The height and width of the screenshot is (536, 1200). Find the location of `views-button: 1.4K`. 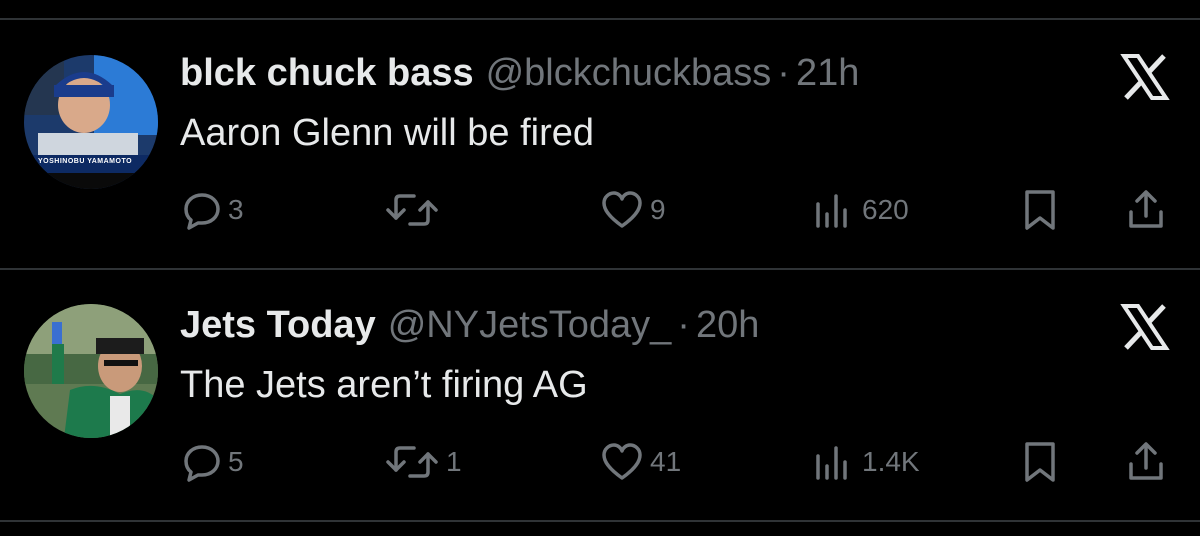

views-button: 1.4K is located at coordinates (866, 462).